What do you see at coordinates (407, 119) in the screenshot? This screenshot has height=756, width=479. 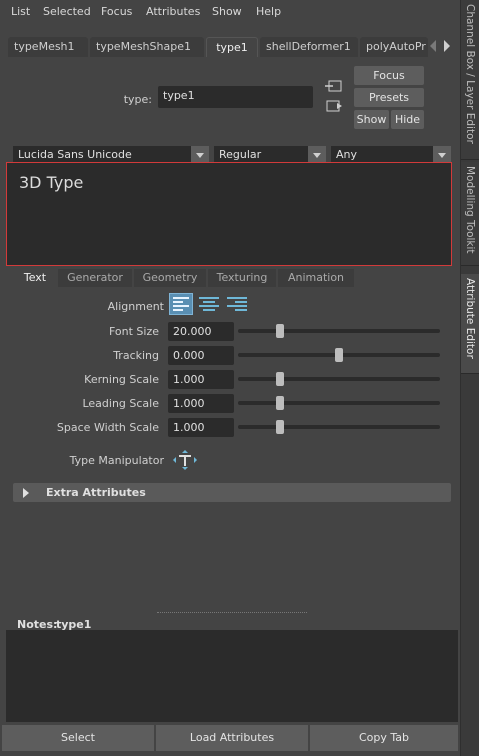 I see `hide-button: Hide` at bounding box center [407, 119].